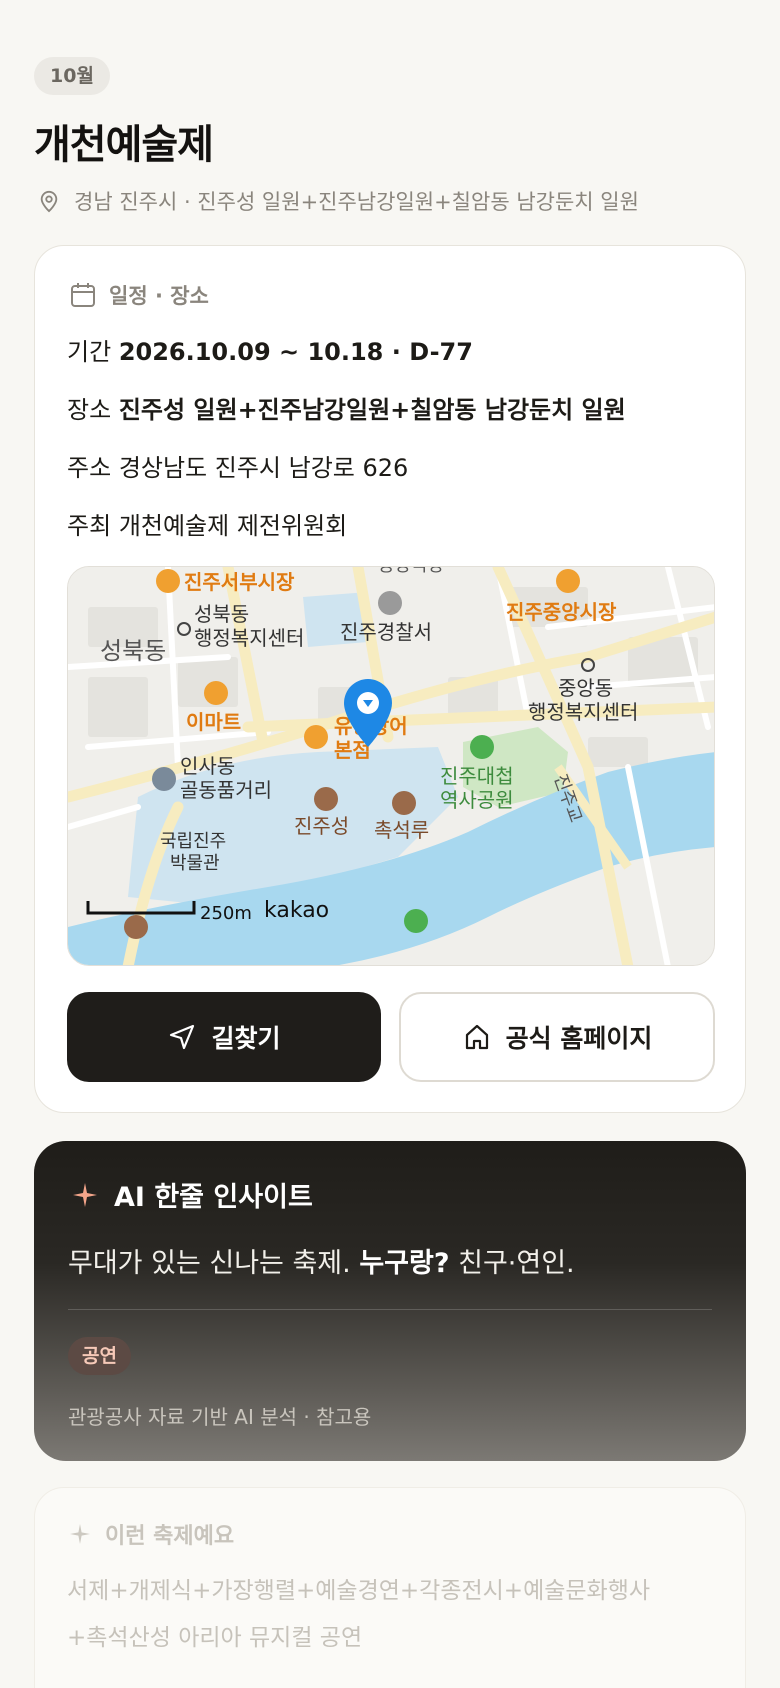 The image size is (780, 1688). What do you see at coordinates (89, 410) in the screenshot?
I see `venue-label: 장소` at bounding box center [89, 410].